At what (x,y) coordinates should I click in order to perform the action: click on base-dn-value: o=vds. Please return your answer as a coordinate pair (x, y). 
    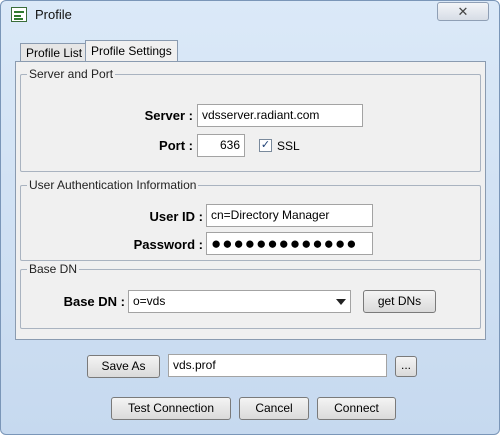
    Looking at the image, I should click on (149, 301).